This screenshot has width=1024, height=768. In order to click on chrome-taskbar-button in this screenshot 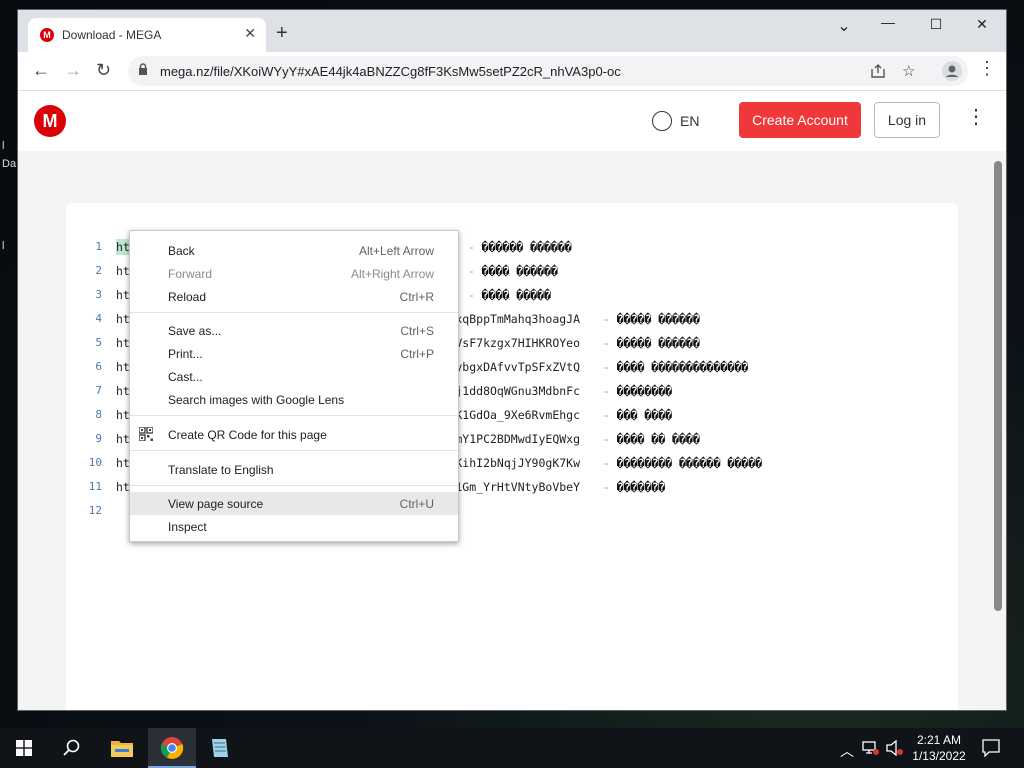, I will do `click(172, 748)`.